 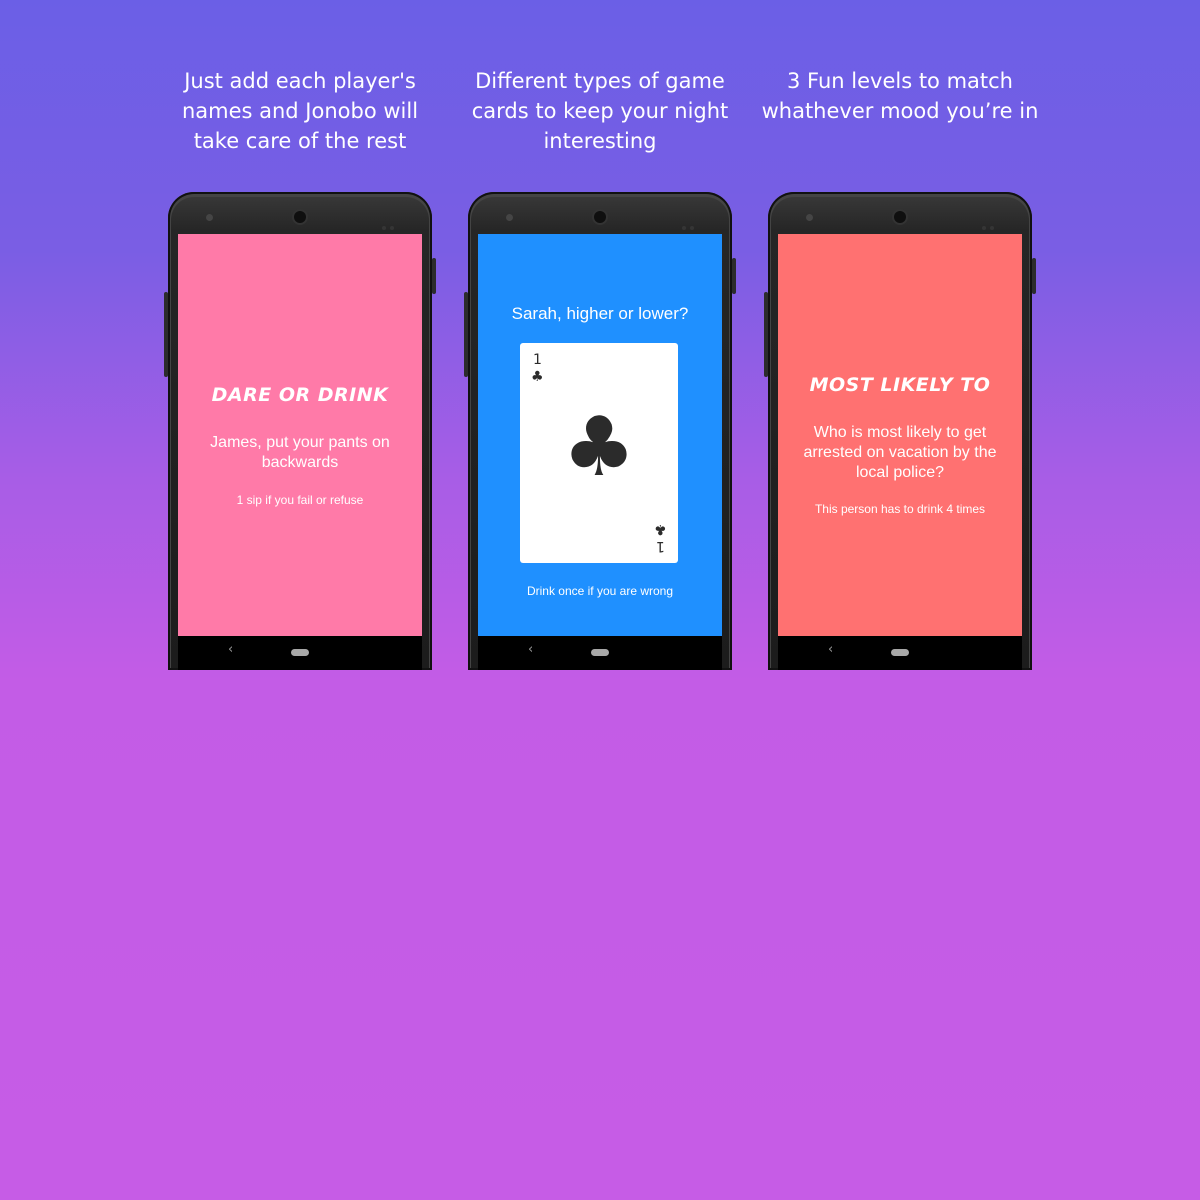 What do you see at coordinates (300, 500) in the screenshot?
I see `card-penalty: 1 sip if you fail or refuse` at bounding box center [300, 500].